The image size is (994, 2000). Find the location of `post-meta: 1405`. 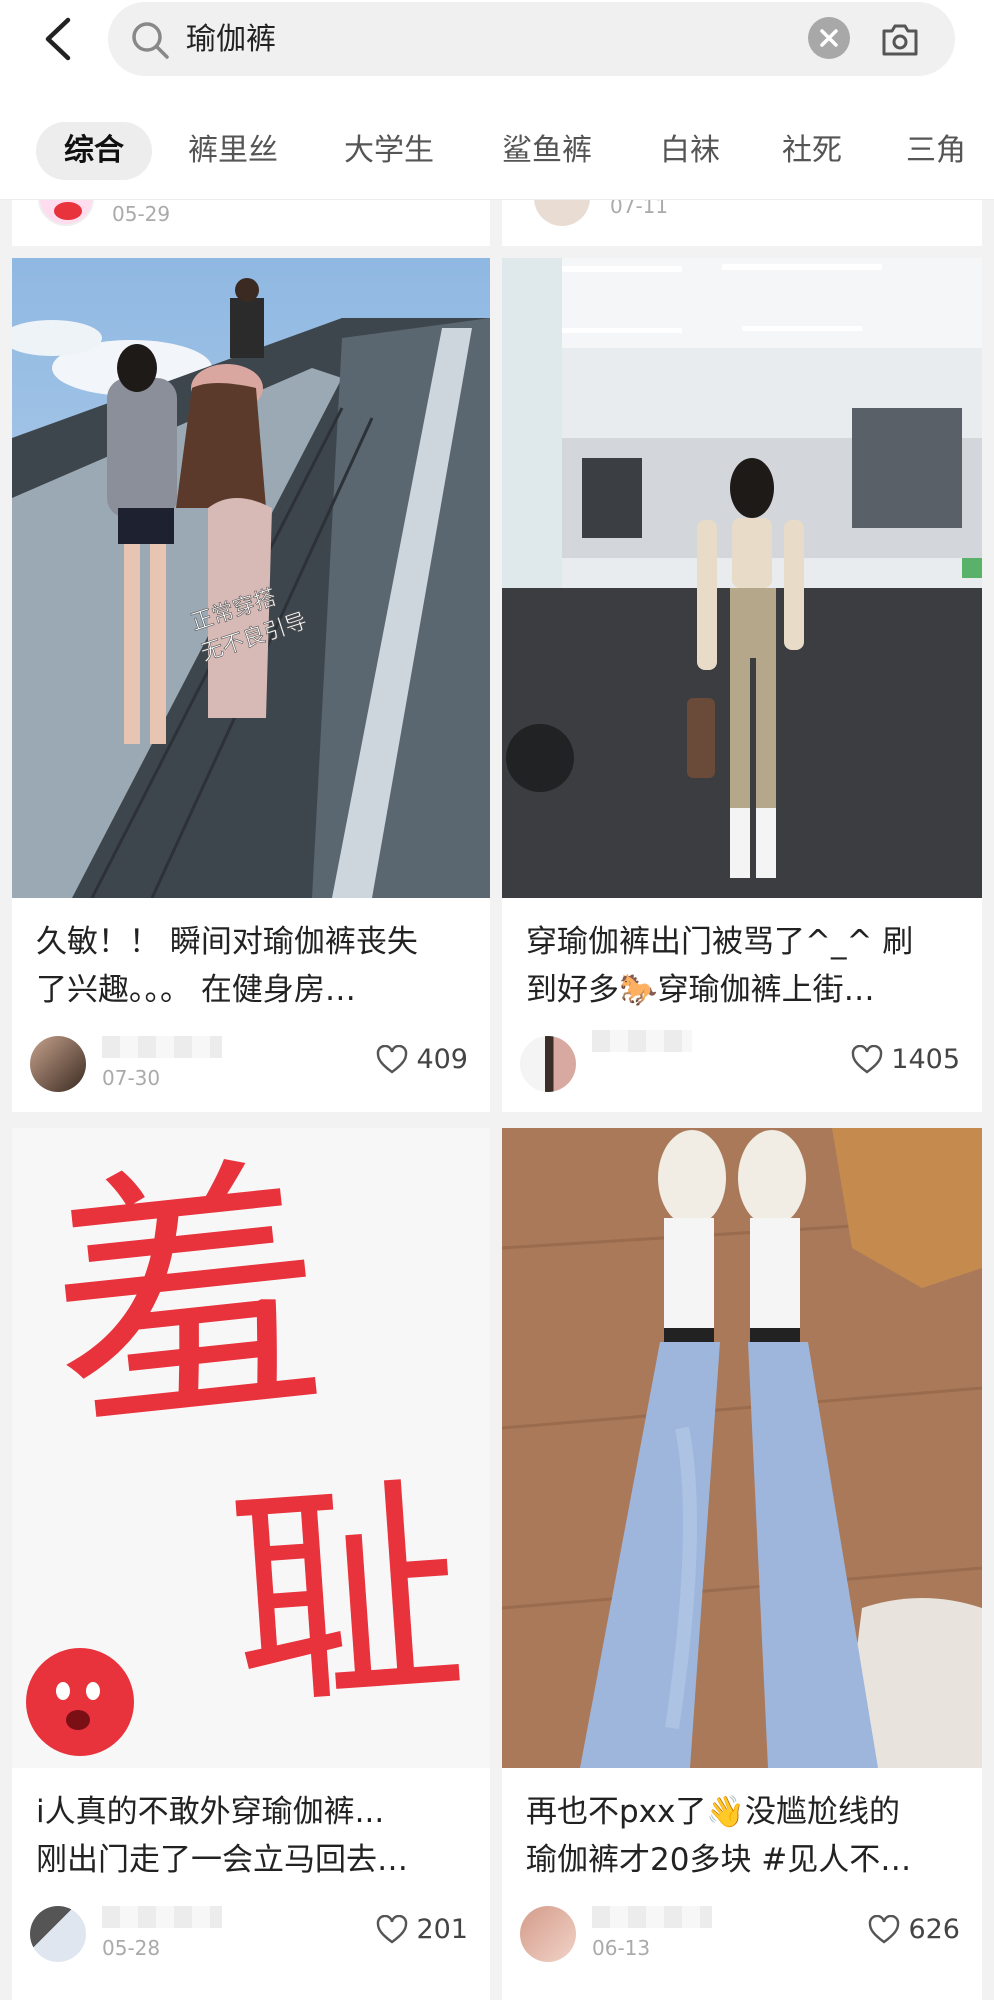

post-meta: 1405 is located at coordinates (740, 1062).